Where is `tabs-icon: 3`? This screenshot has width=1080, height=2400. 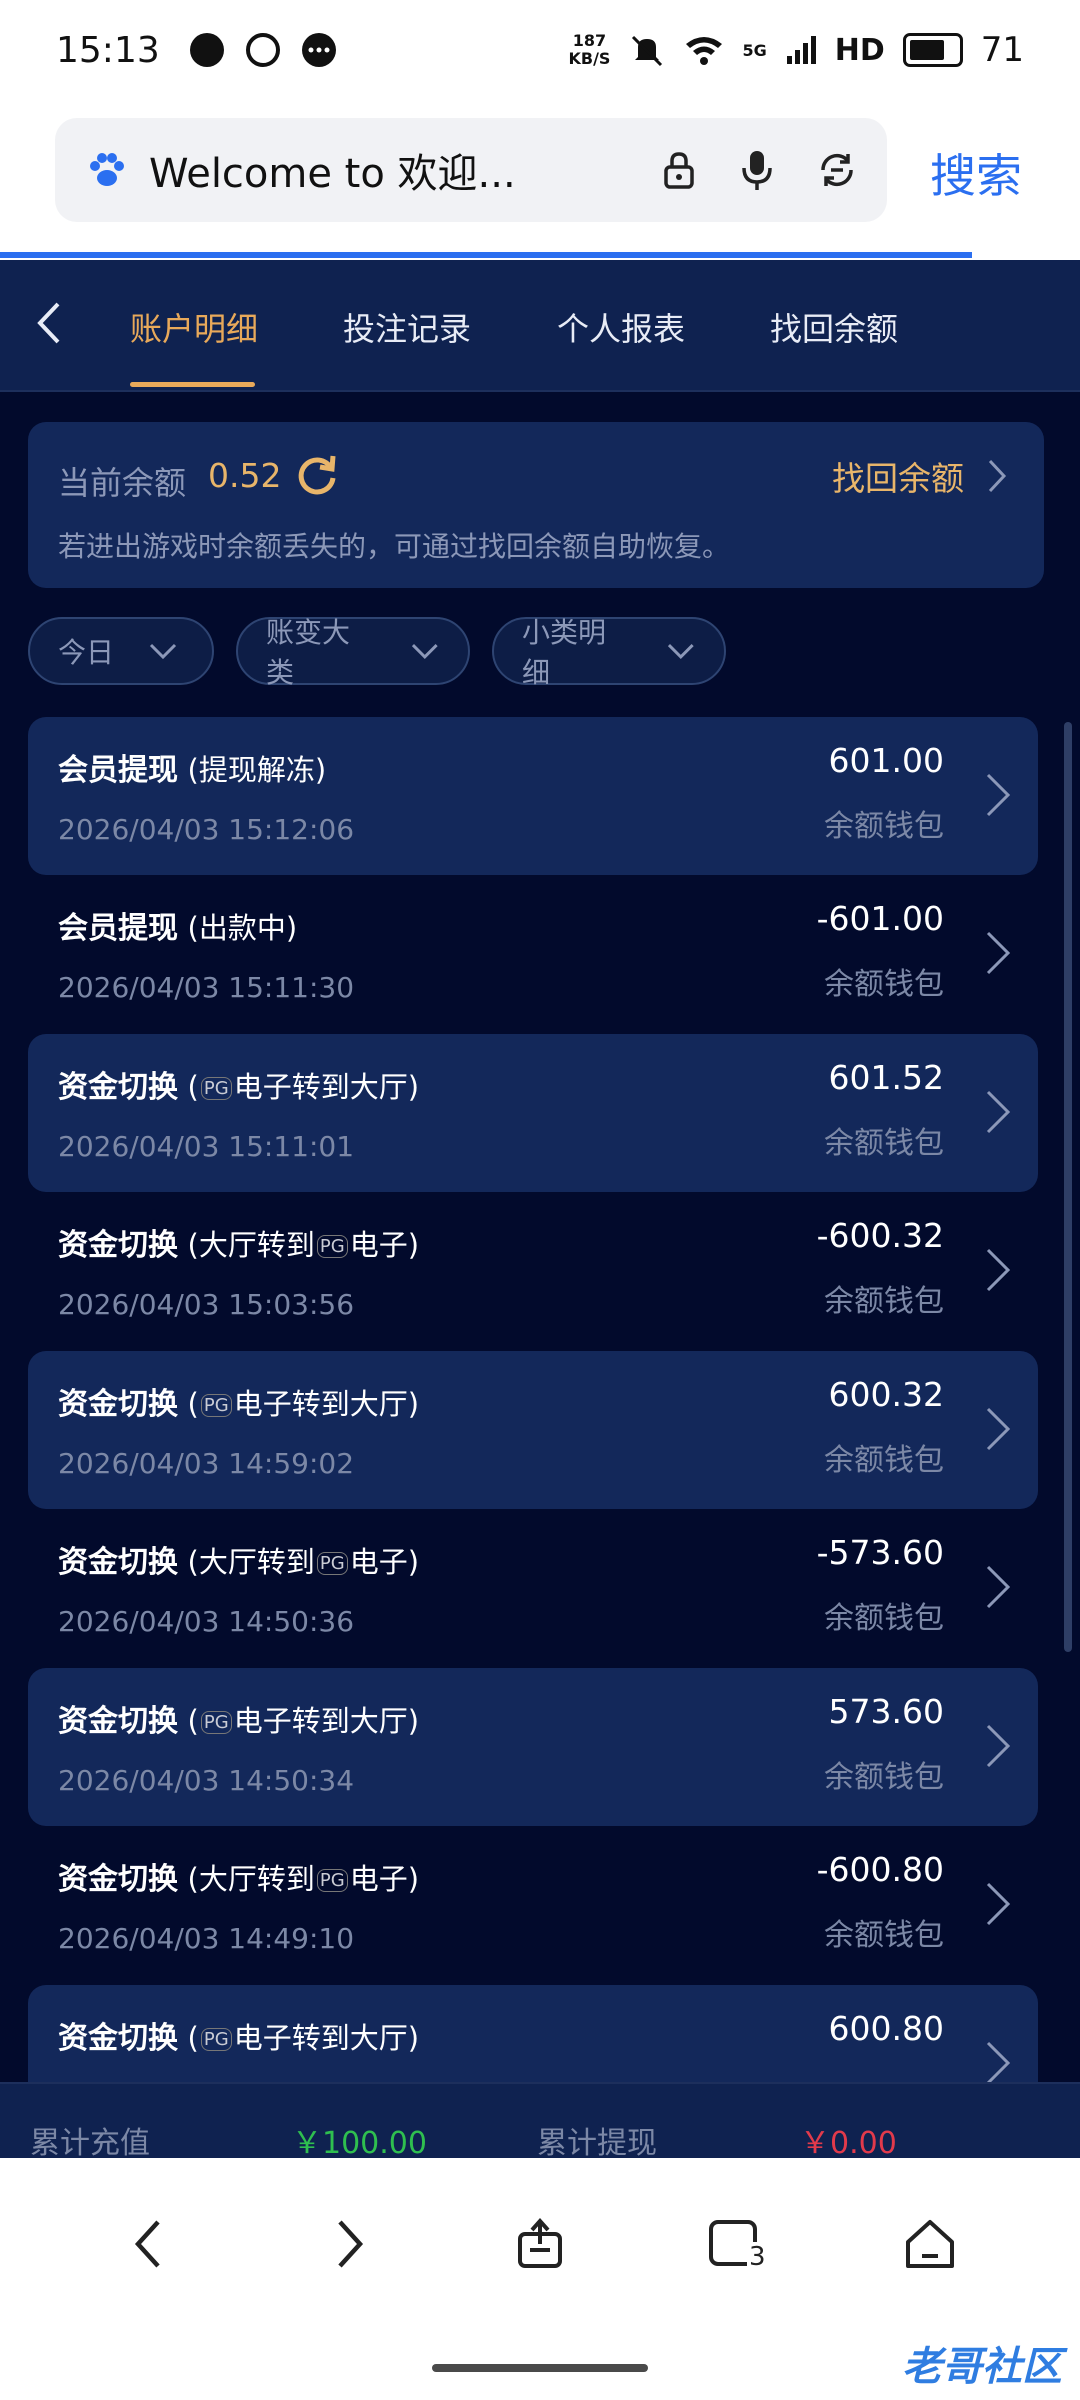 tabs-icon: 3 is located at coordinates (736, 2244).